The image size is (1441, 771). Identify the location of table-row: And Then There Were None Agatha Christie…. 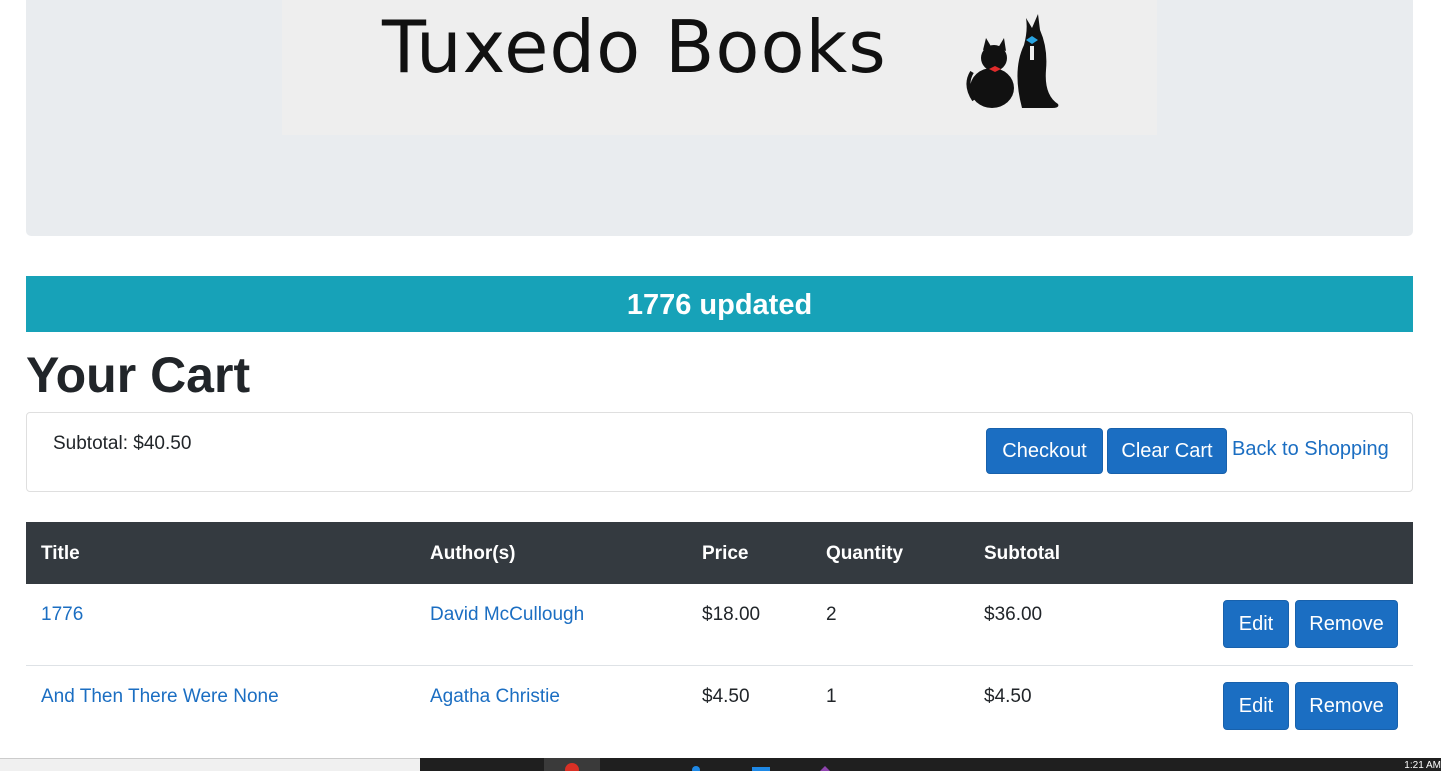
(719, 706).